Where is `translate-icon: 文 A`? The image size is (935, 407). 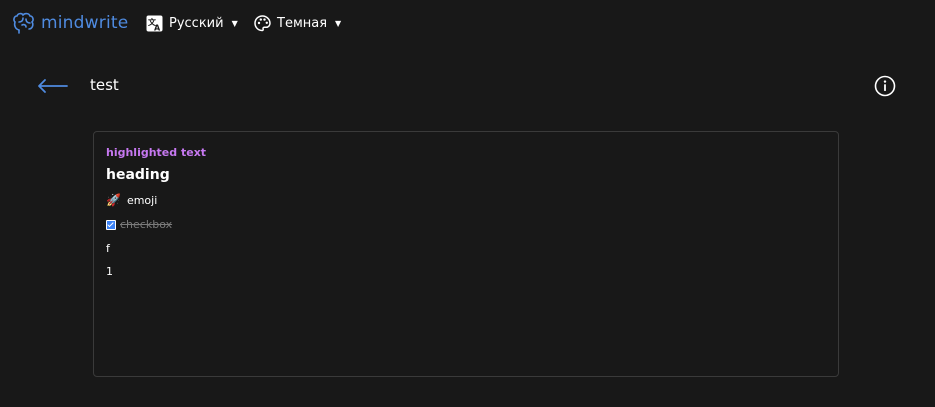
translate-icon: 文 A is located at coordinates (154, 23).